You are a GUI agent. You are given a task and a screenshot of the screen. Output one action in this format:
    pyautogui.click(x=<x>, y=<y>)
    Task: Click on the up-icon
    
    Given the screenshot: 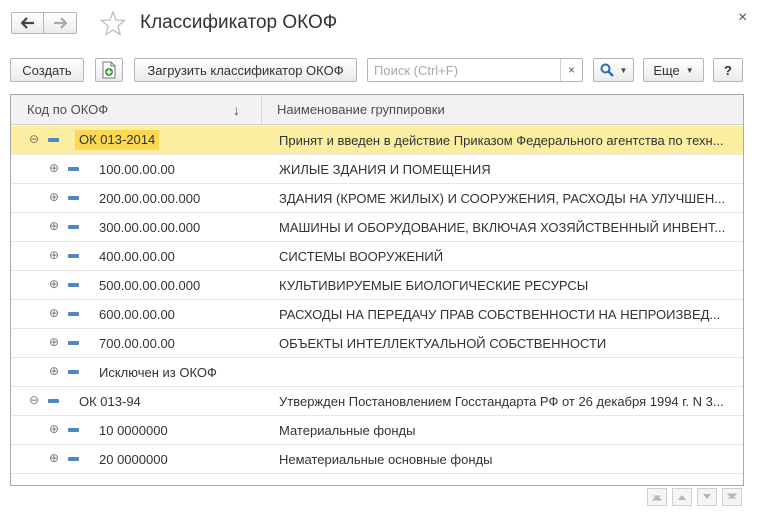 What is the action you would take?
    pyautogui.click(x=682, y=497)
    